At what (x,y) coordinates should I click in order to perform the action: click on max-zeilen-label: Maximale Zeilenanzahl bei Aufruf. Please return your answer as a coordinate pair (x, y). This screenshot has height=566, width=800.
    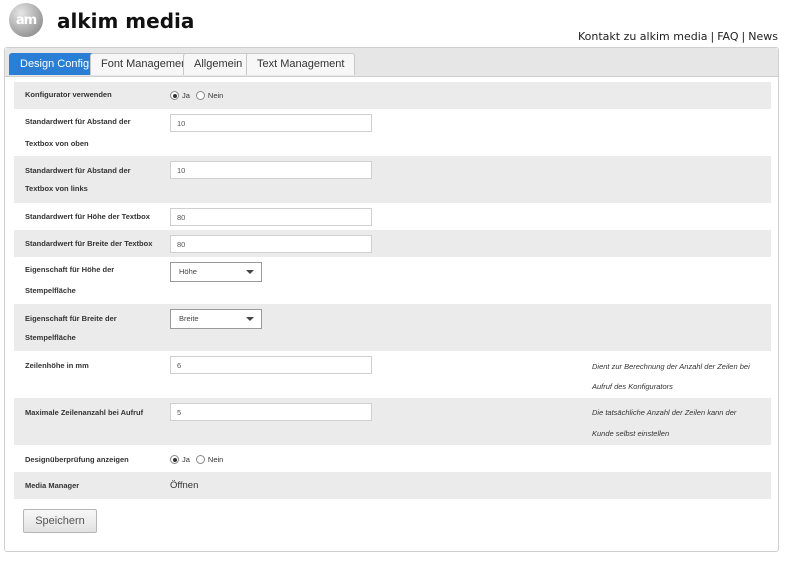
    Looking at the image, I should click on (84, 412).